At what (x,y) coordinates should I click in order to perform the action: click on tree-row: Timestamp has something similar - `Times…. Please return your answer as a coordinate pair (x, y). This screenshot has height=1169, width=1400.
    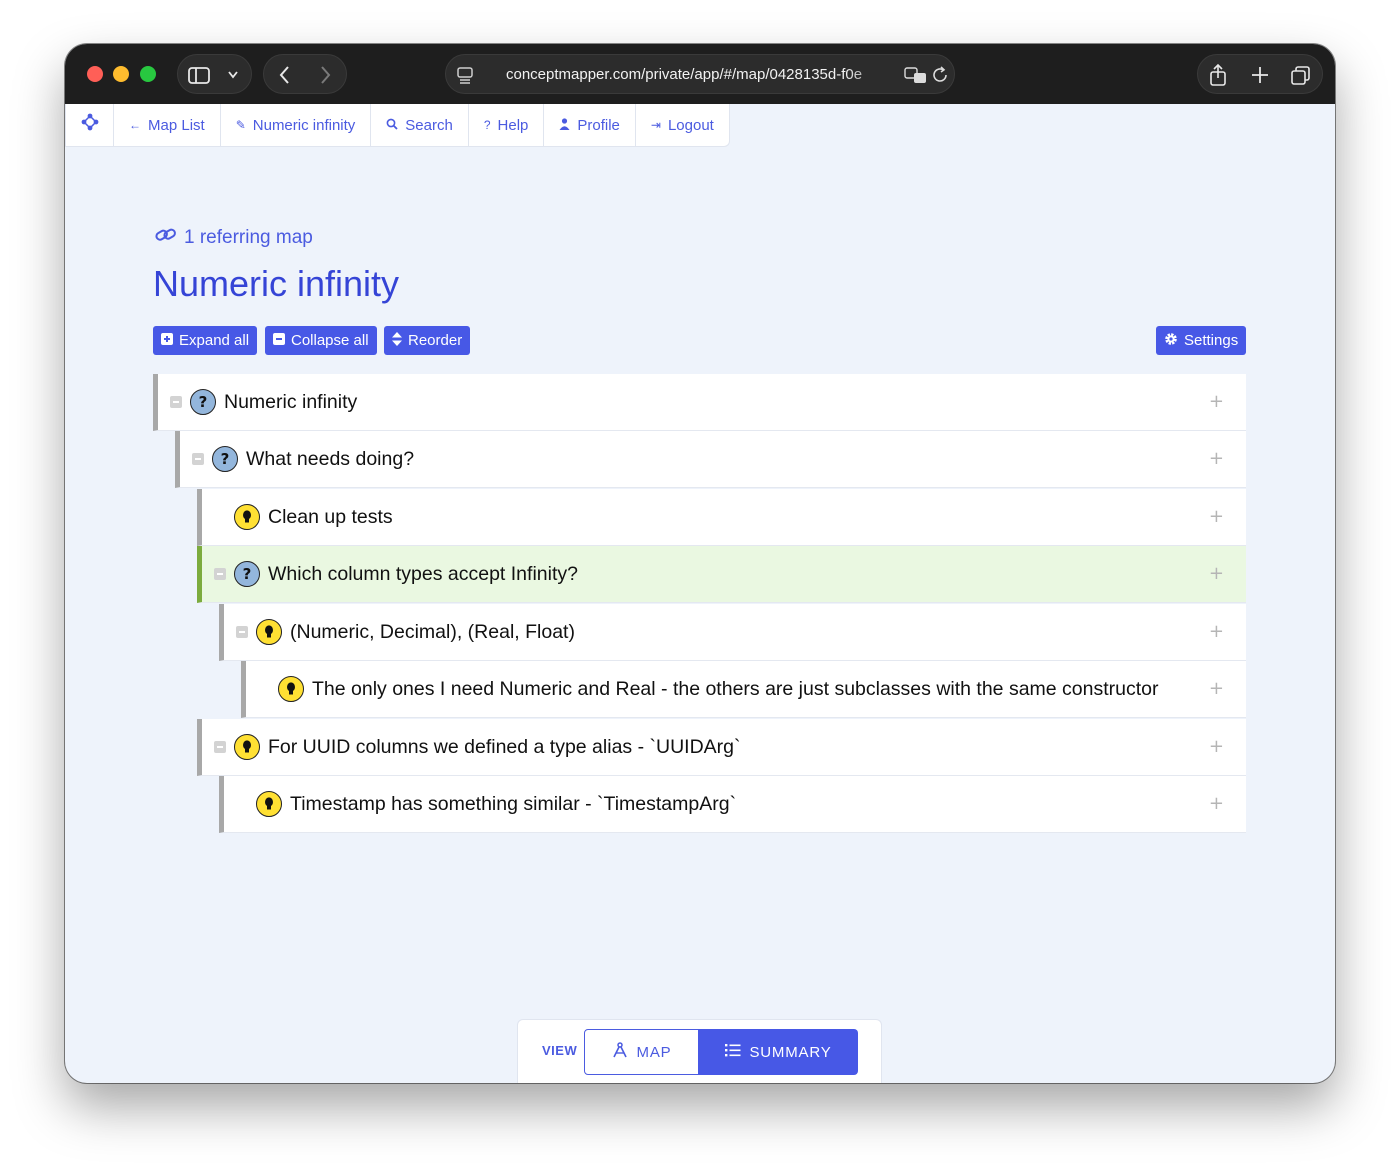
    Looking at the image, I should click on (732, 804).